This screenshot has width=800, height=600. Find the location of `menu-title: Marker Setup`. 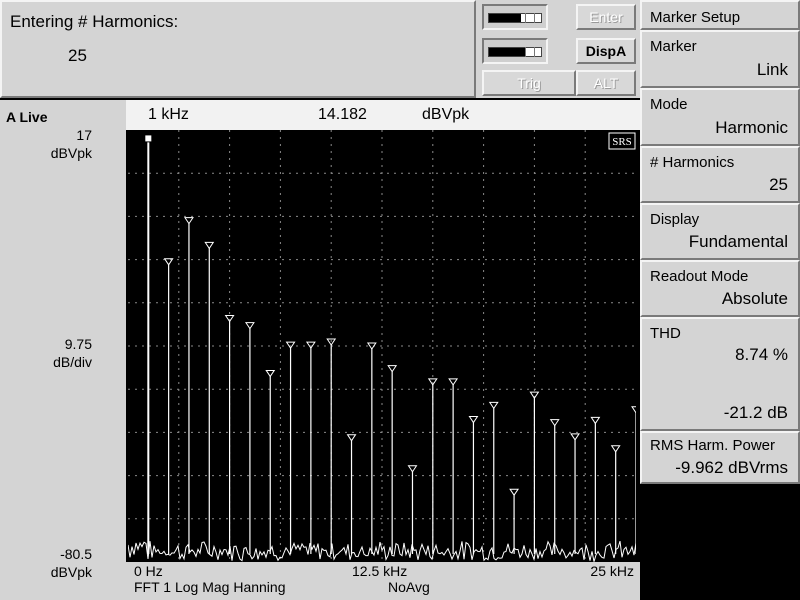

menu-title: Marker Setup is located at coordinates (720, 15).